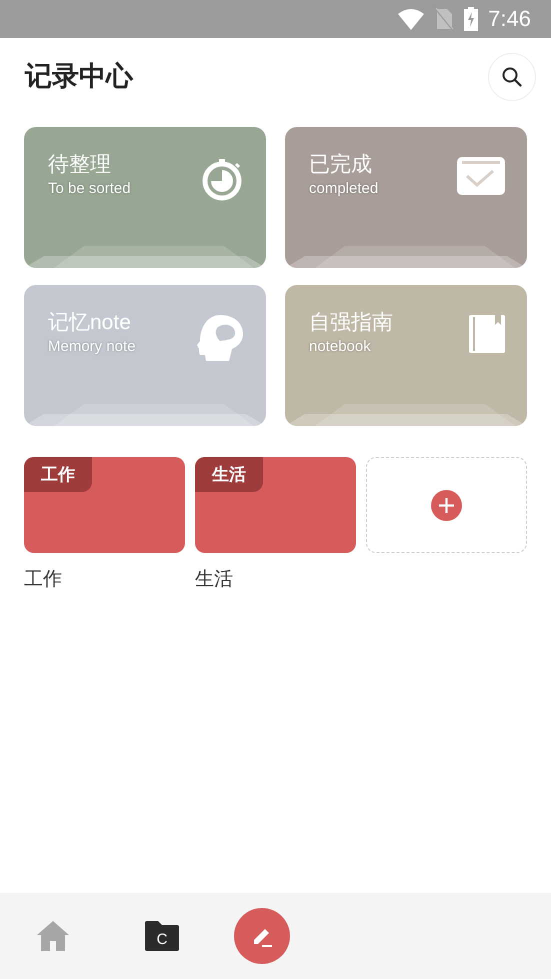  I want to click on plus-icon, so click(446, 505).